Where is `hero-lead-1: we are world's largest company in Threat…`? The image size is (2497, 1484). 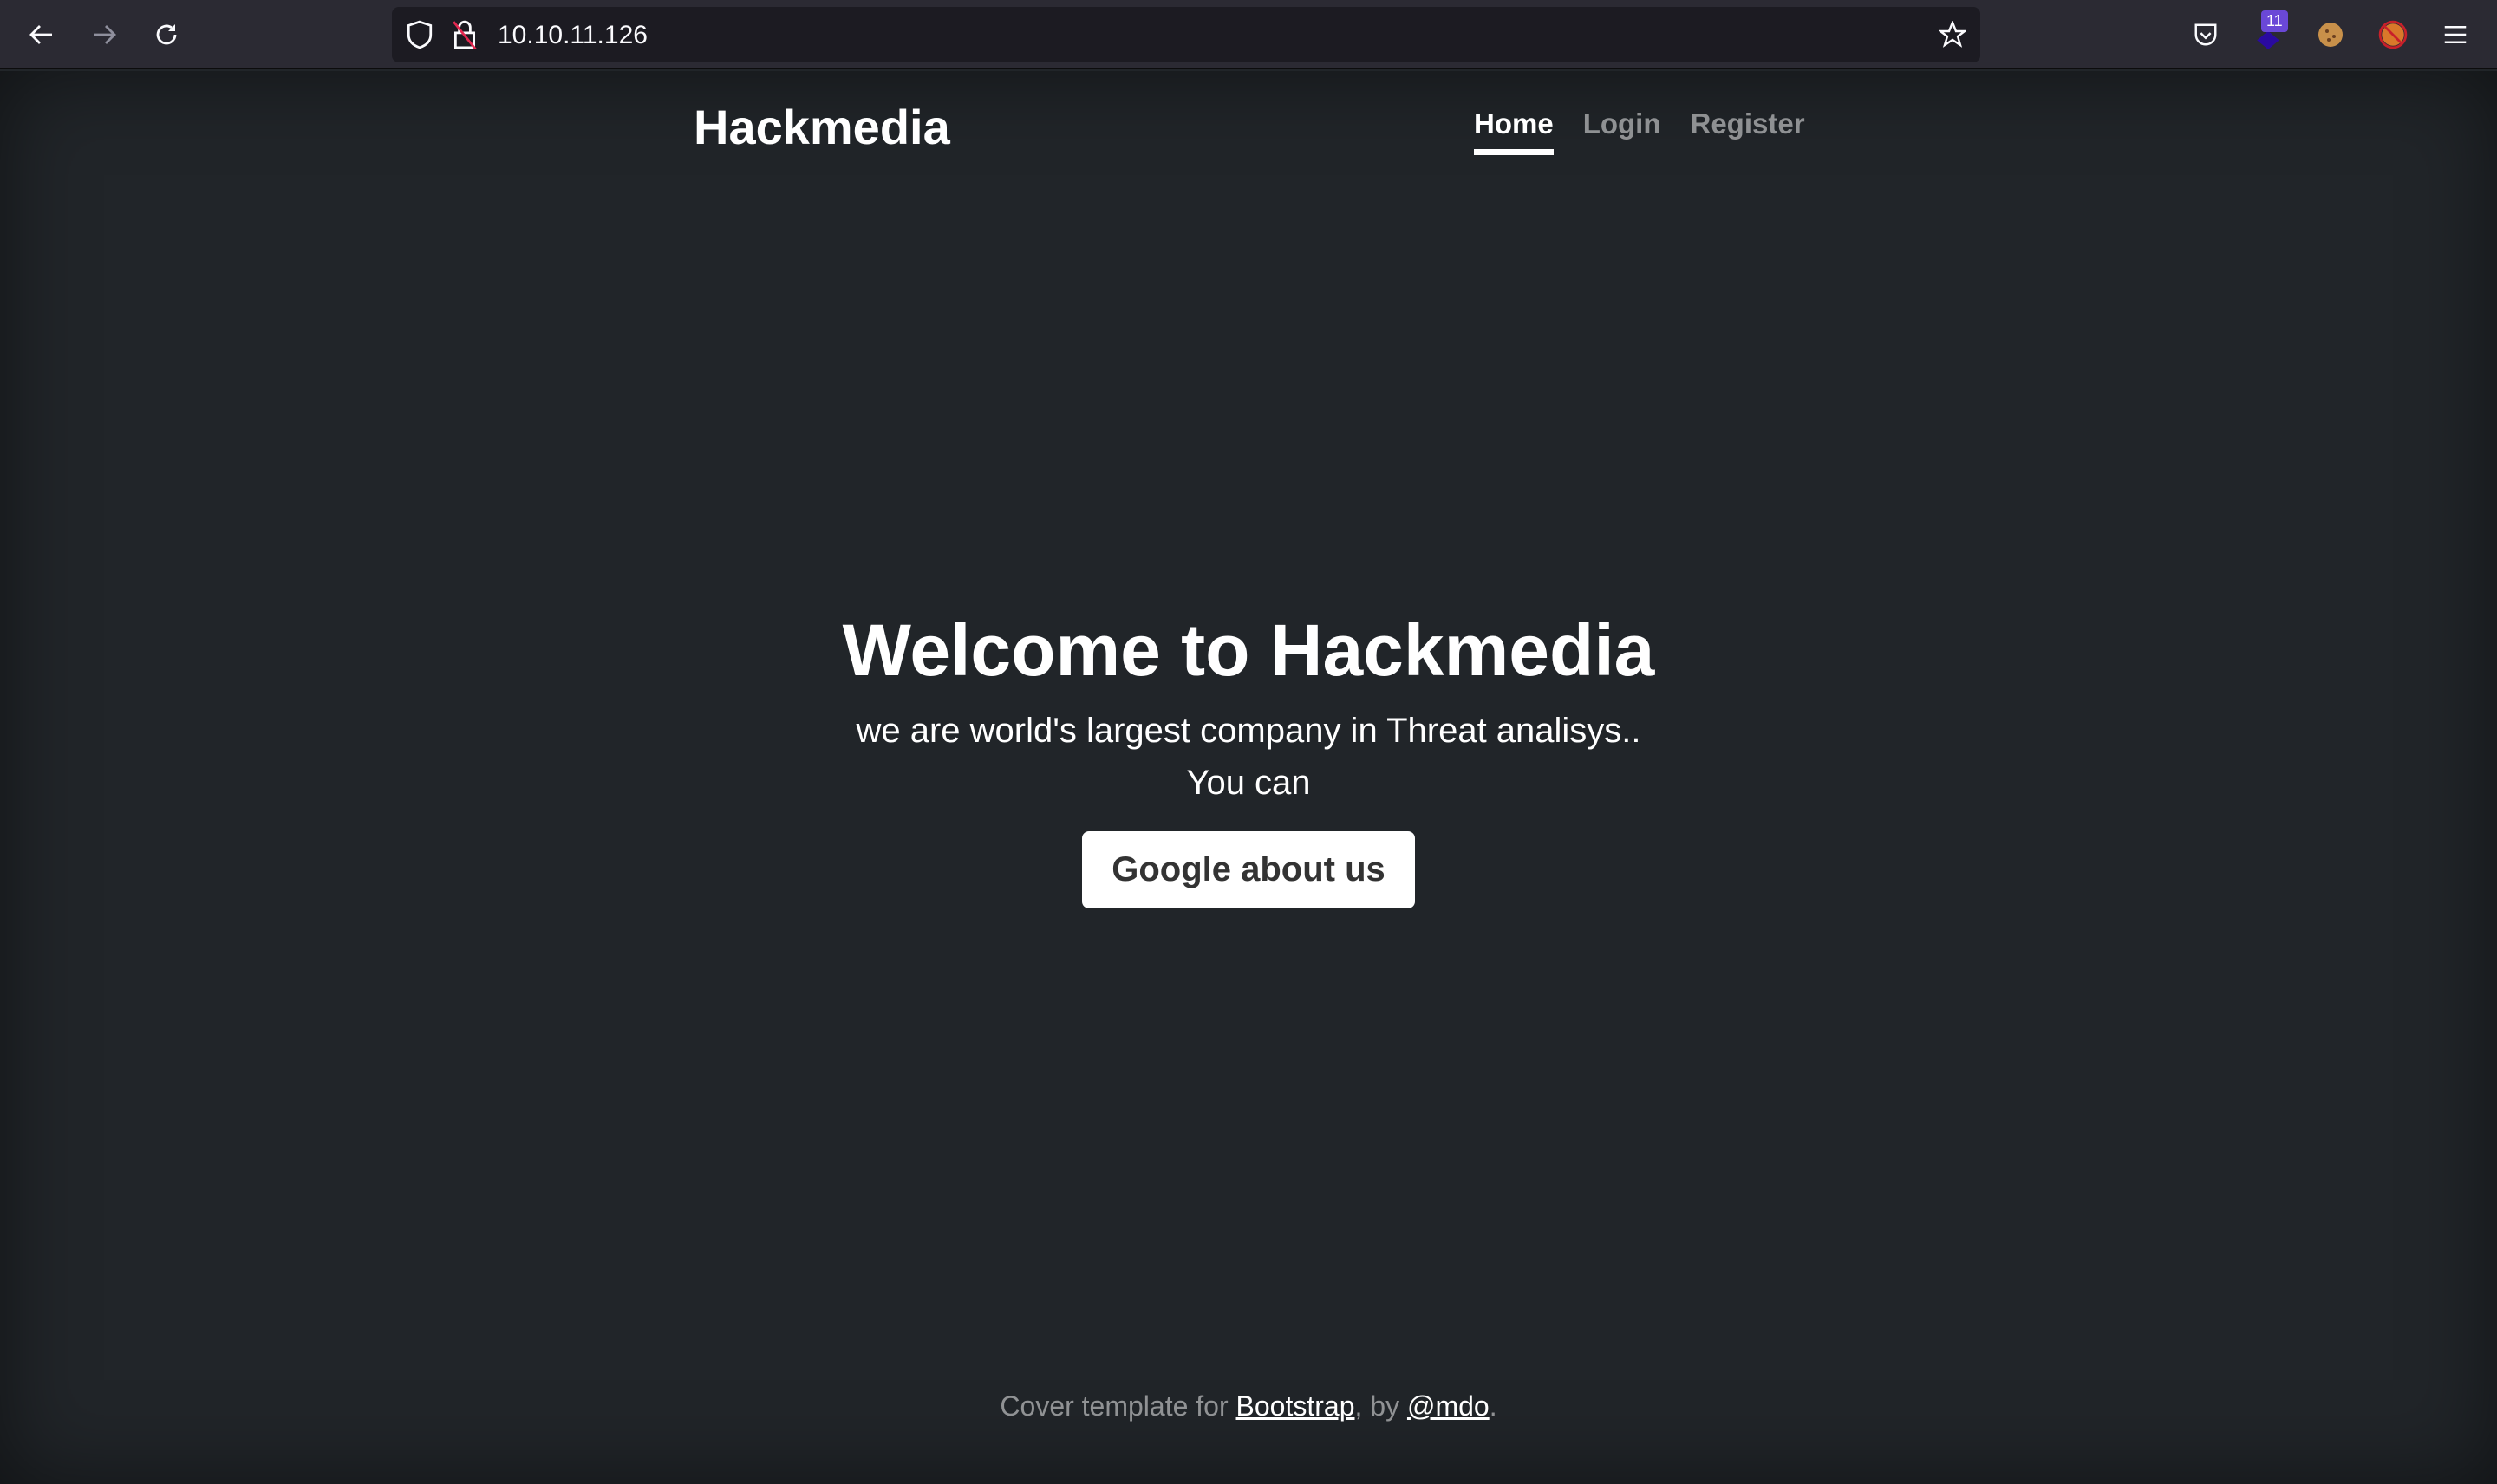
hero-lead-1: we are world's largest company in Threat… is located at coordinates (1248, 731).